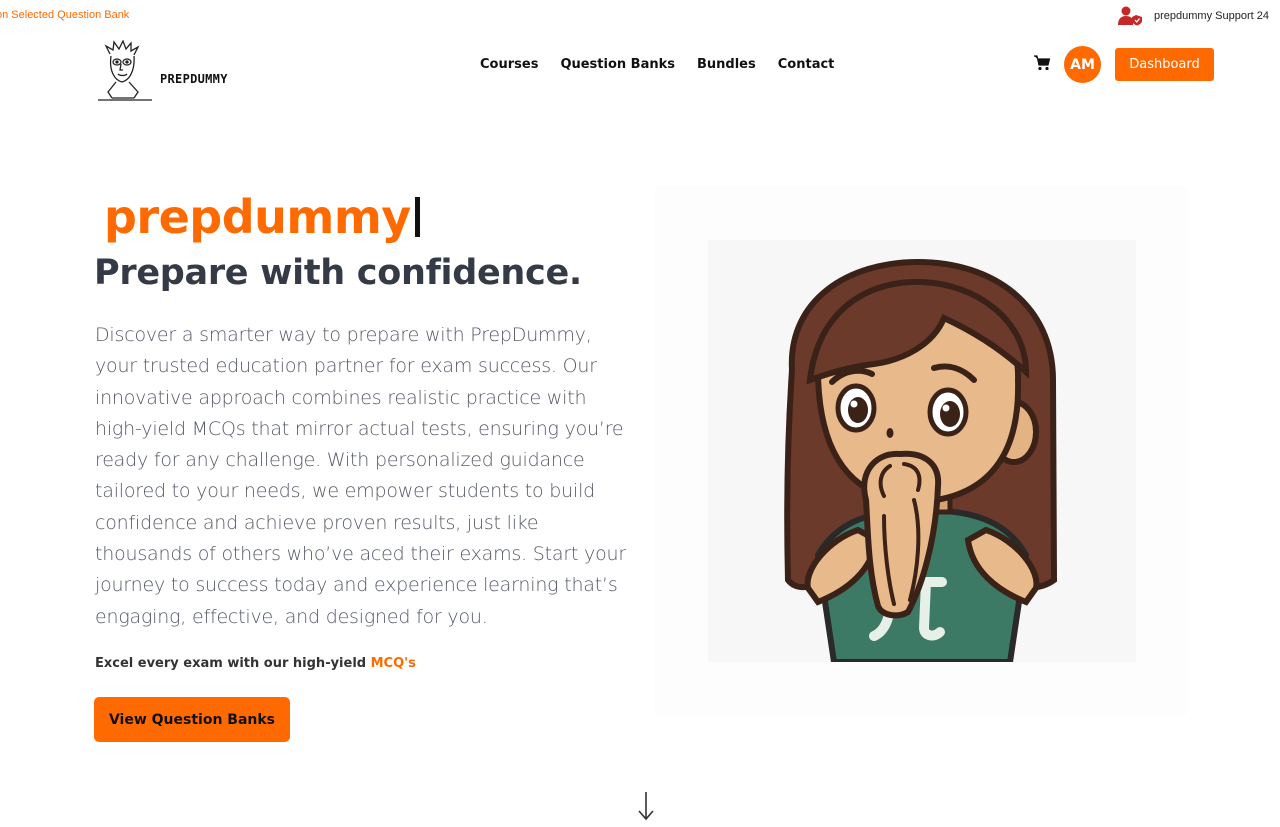 The height and width of the screenshot is (827, 1280). Describe the element at coordinates (509, 64) in the screenshot. I see `nav-item-courses: Courses` at that location.